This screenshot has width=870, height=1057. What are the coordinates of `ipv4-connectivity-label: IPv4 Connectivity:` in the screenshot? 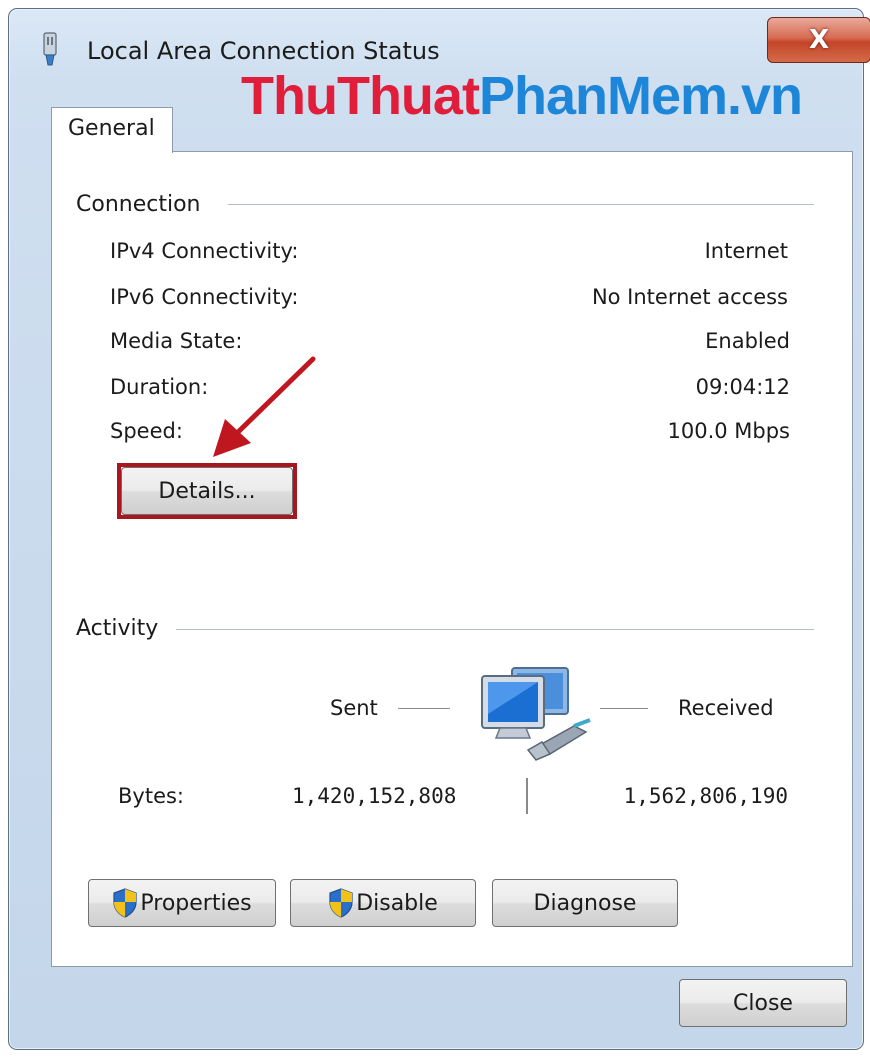 It's located at (204, 251).